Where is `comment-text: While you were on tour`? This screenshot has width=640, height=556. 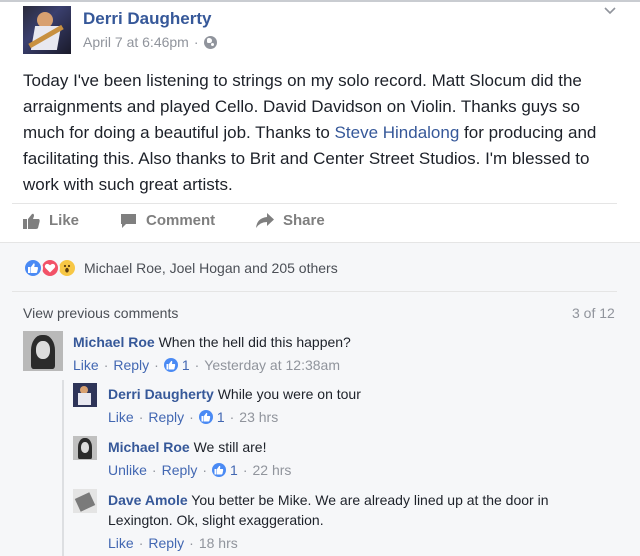
comment-text: While you were on tour is located at coordinates (289, 394).